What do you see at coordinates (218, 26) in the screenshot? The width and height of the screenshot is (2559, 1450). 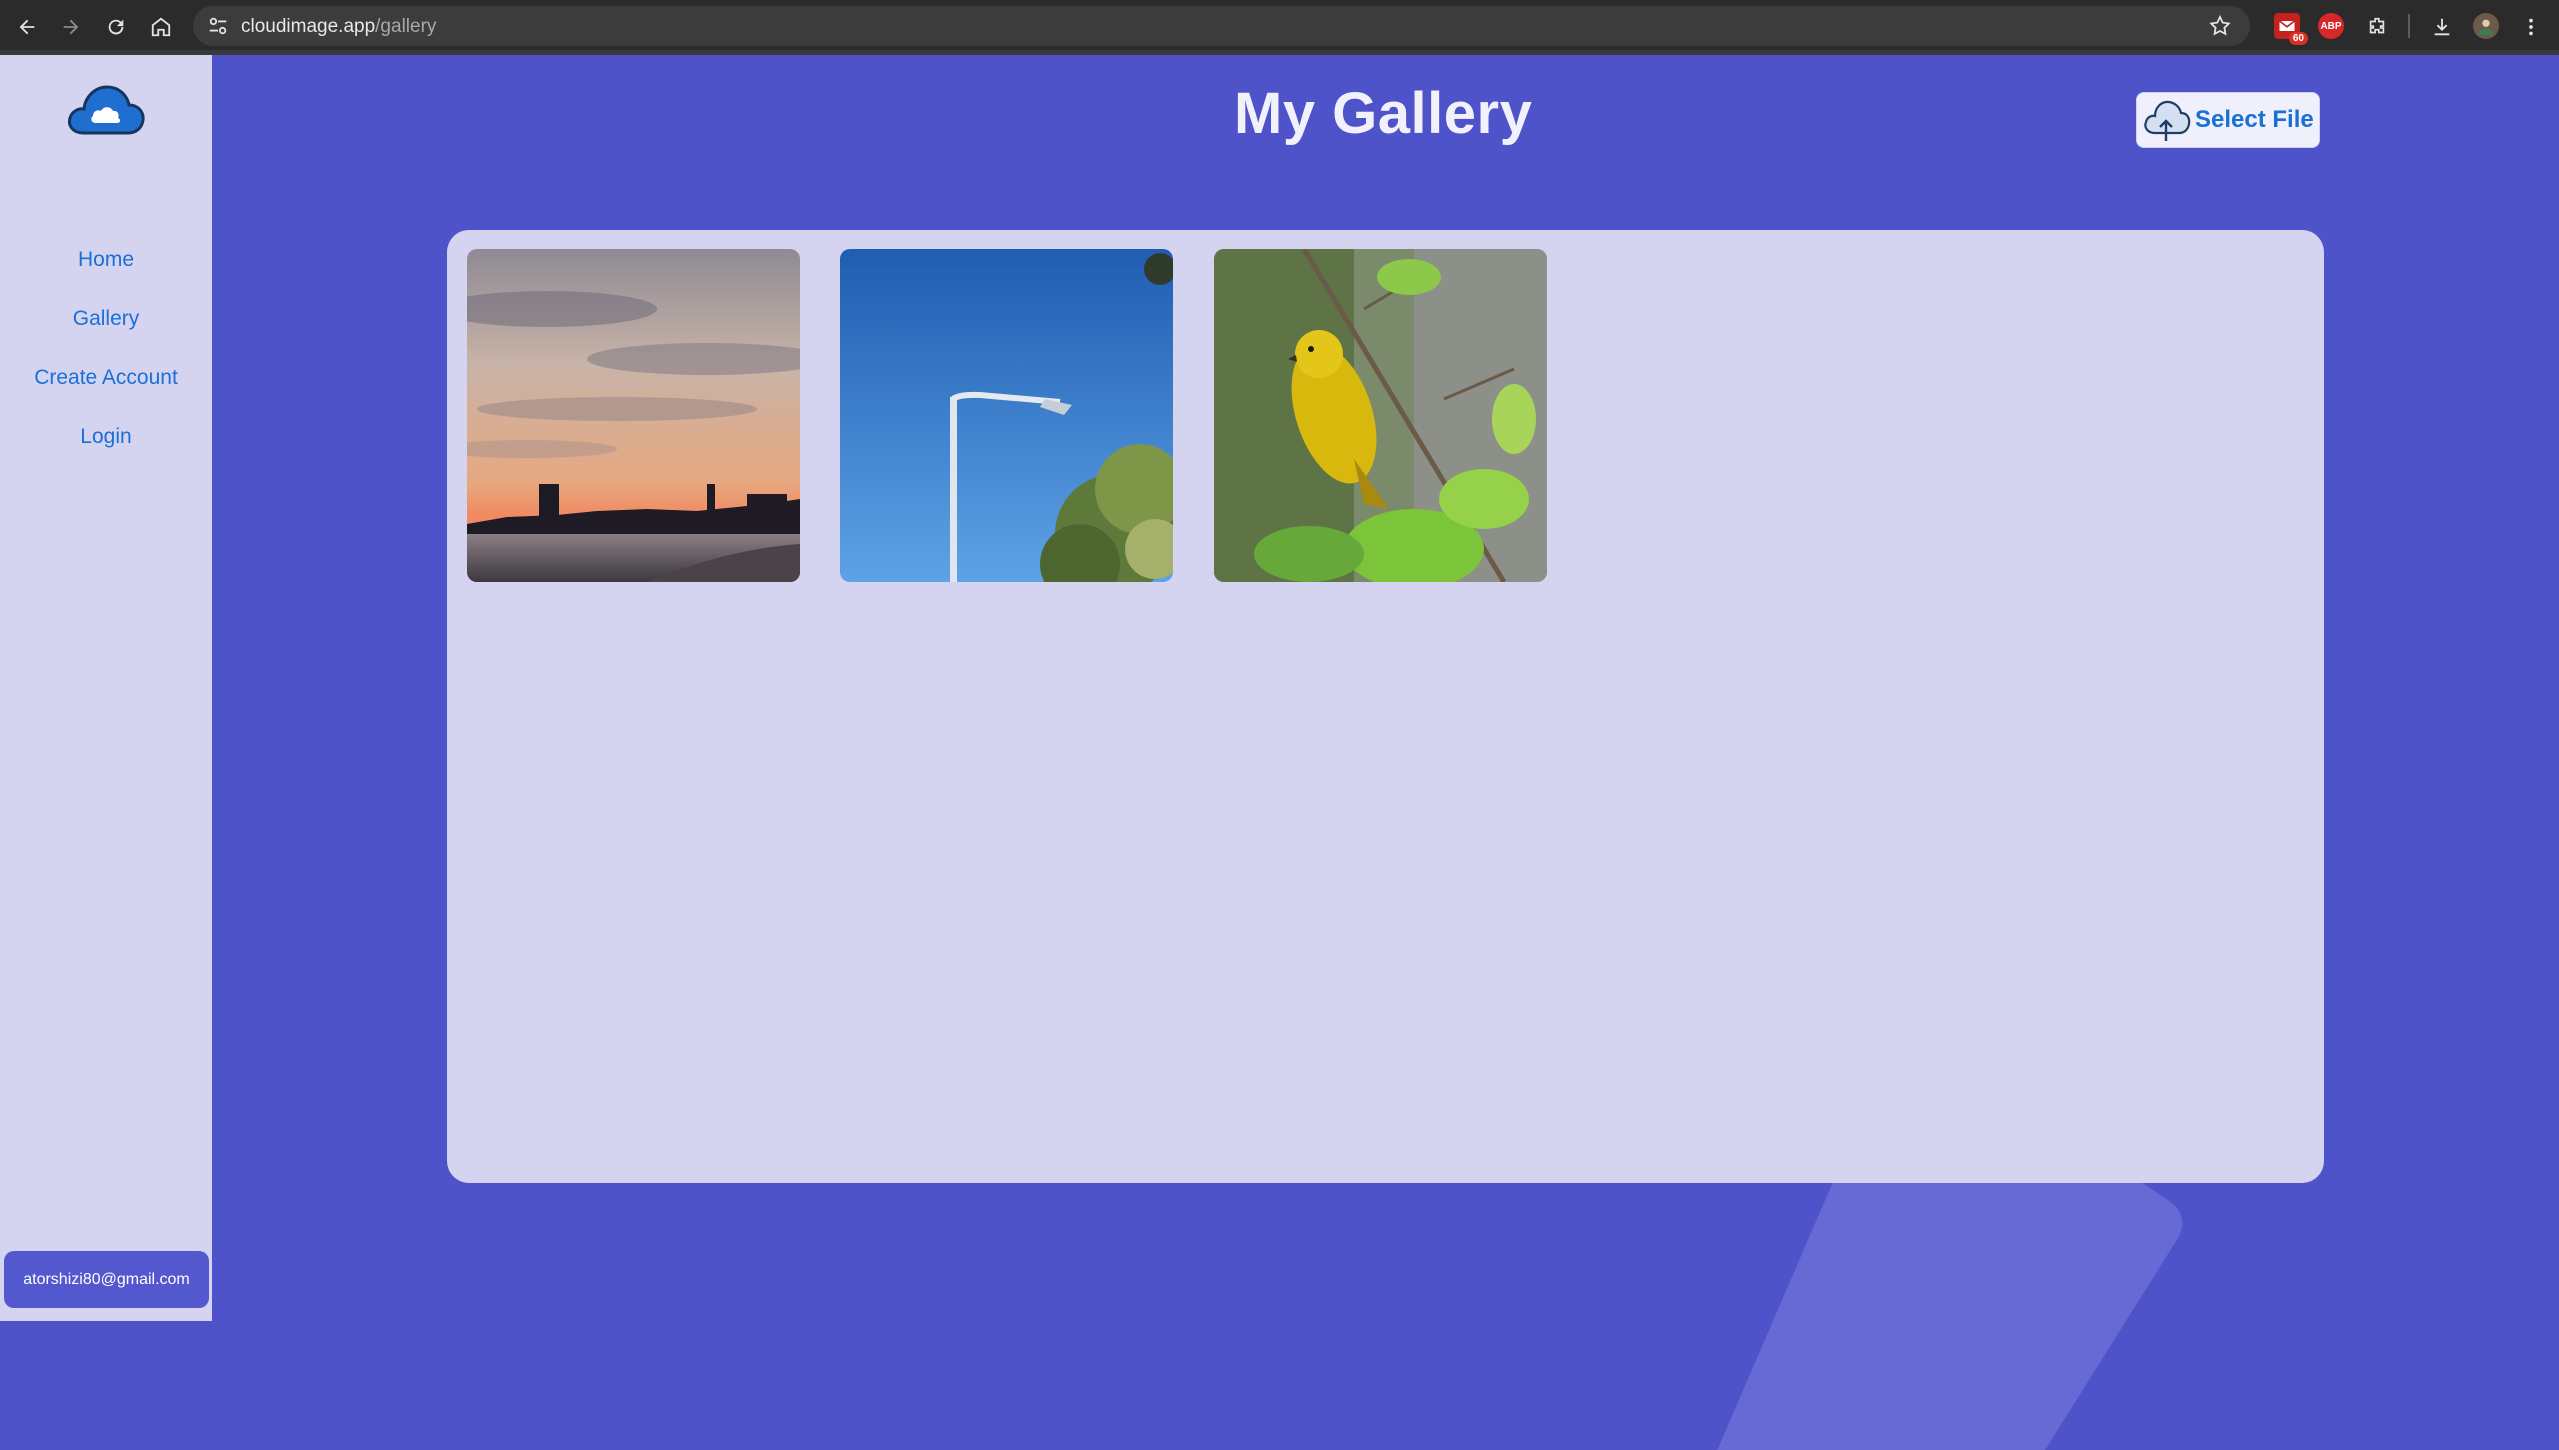 I see `site-info-icon` at bounding box center [218, 26].